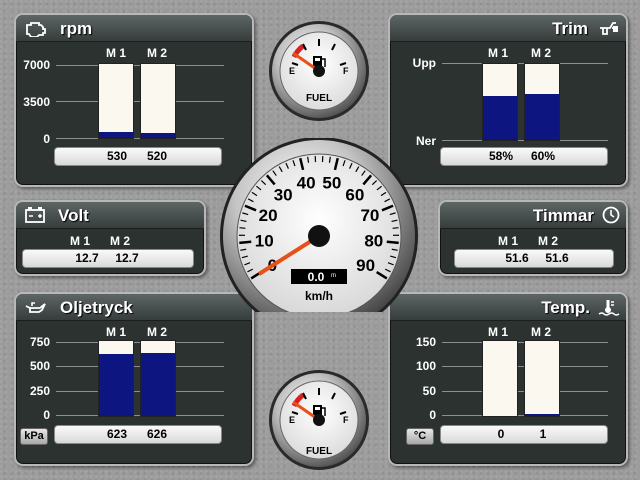 The height and width of the screenshot is (480, 640). What do you see at coordinates (264, 241) in the screenshot?
I see `speed-tick-label: 10` at bounding box center [264, 241].